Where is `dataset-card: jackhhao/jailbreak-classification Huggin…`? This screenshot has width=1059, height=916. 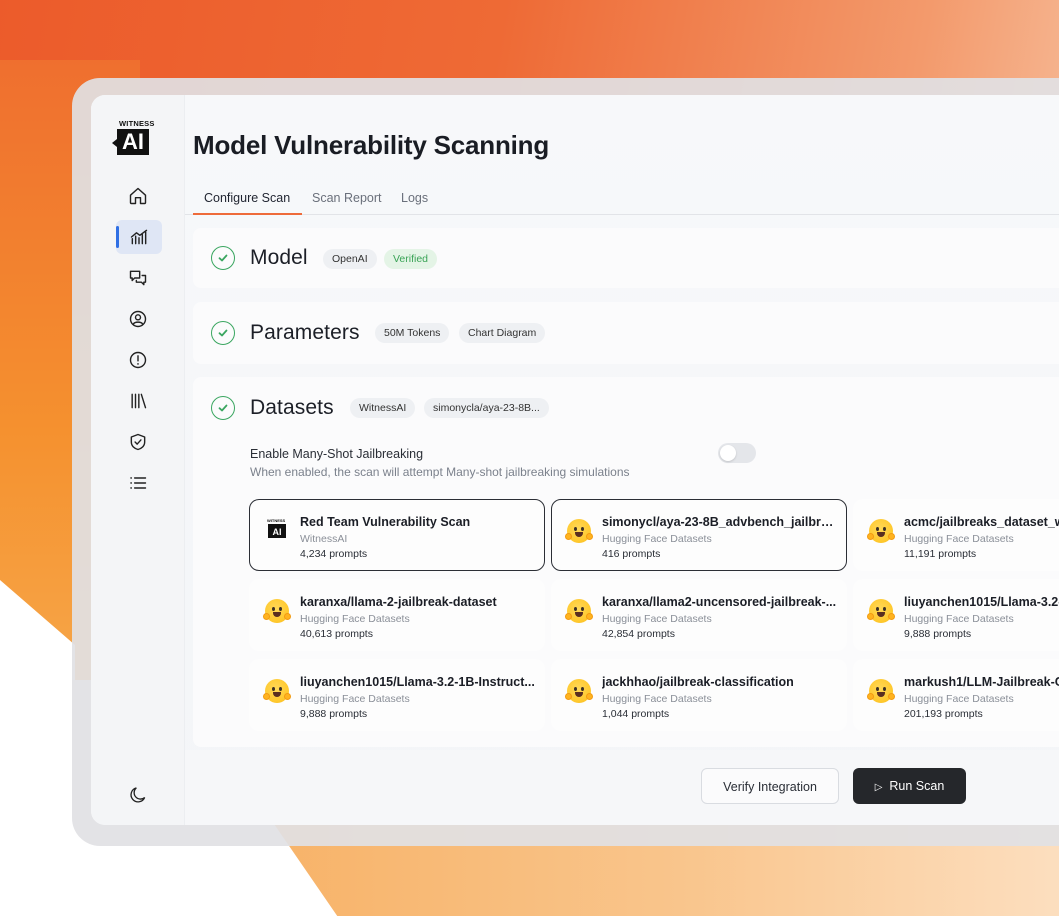
dataset-card: jackhhao/jailbreak-classification Huggin… is located at coordinates (699, 695).